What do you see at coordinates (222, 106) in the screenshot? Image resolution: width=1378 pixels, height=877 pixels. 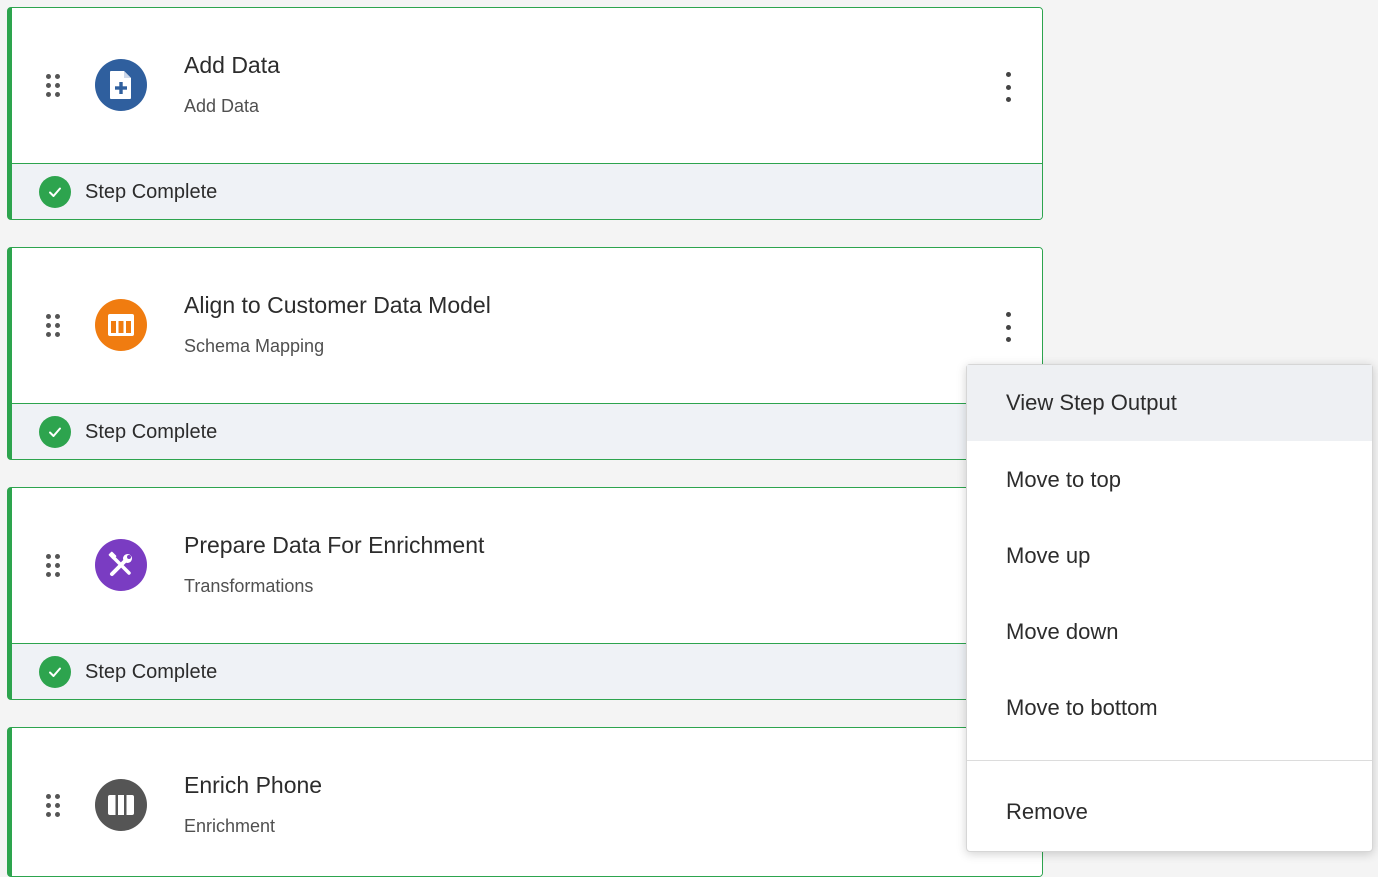 I see `step-subtitle: Add Data` at bounding box center [222, 106].